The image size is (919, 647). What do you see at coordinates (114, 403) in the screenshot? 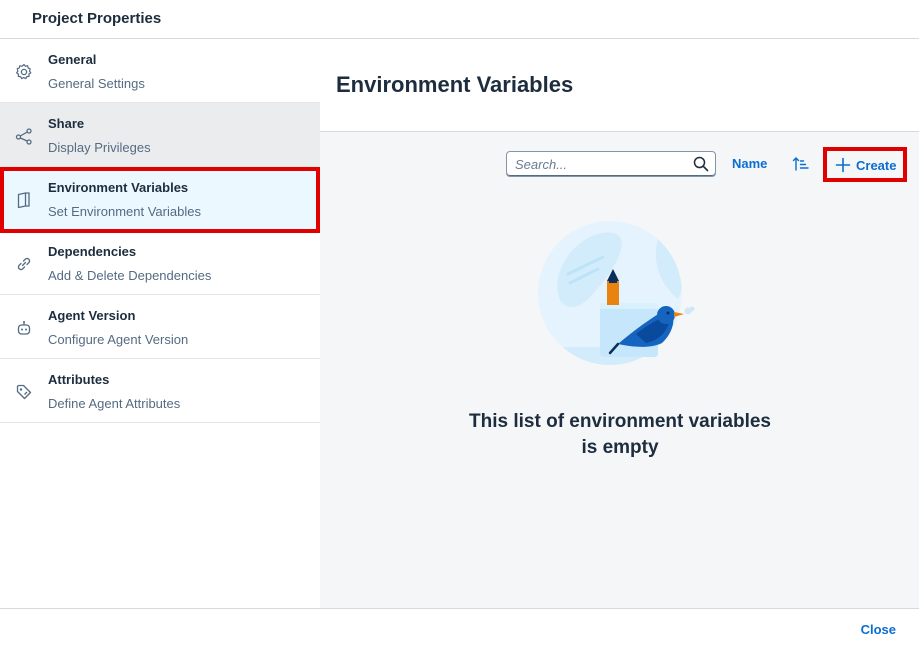
I see `sidebar-item-subtitle: Define Agent Attributes` at bounding box center [114, 403].